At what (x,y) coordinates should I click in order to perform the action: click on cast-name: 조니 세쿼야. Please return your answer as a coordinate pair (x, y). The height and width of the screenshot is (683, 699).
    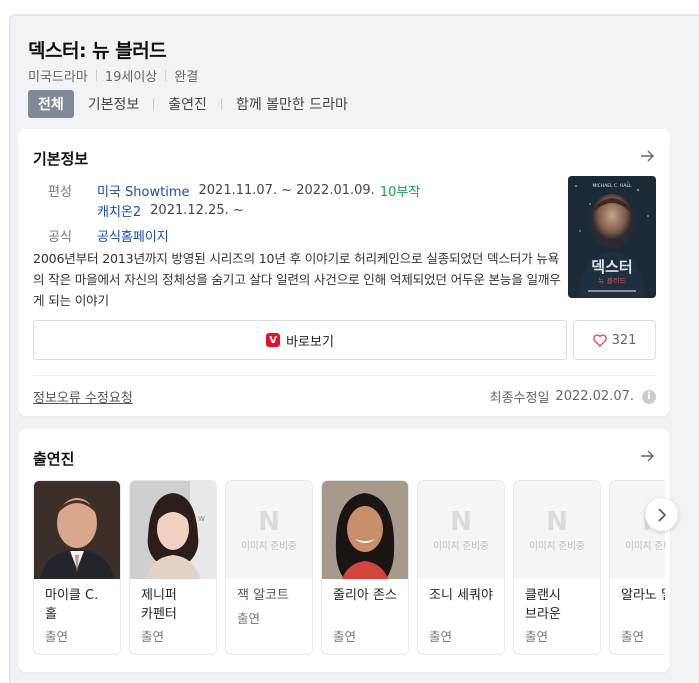
    Looking at the image, I should click on (461, 595).